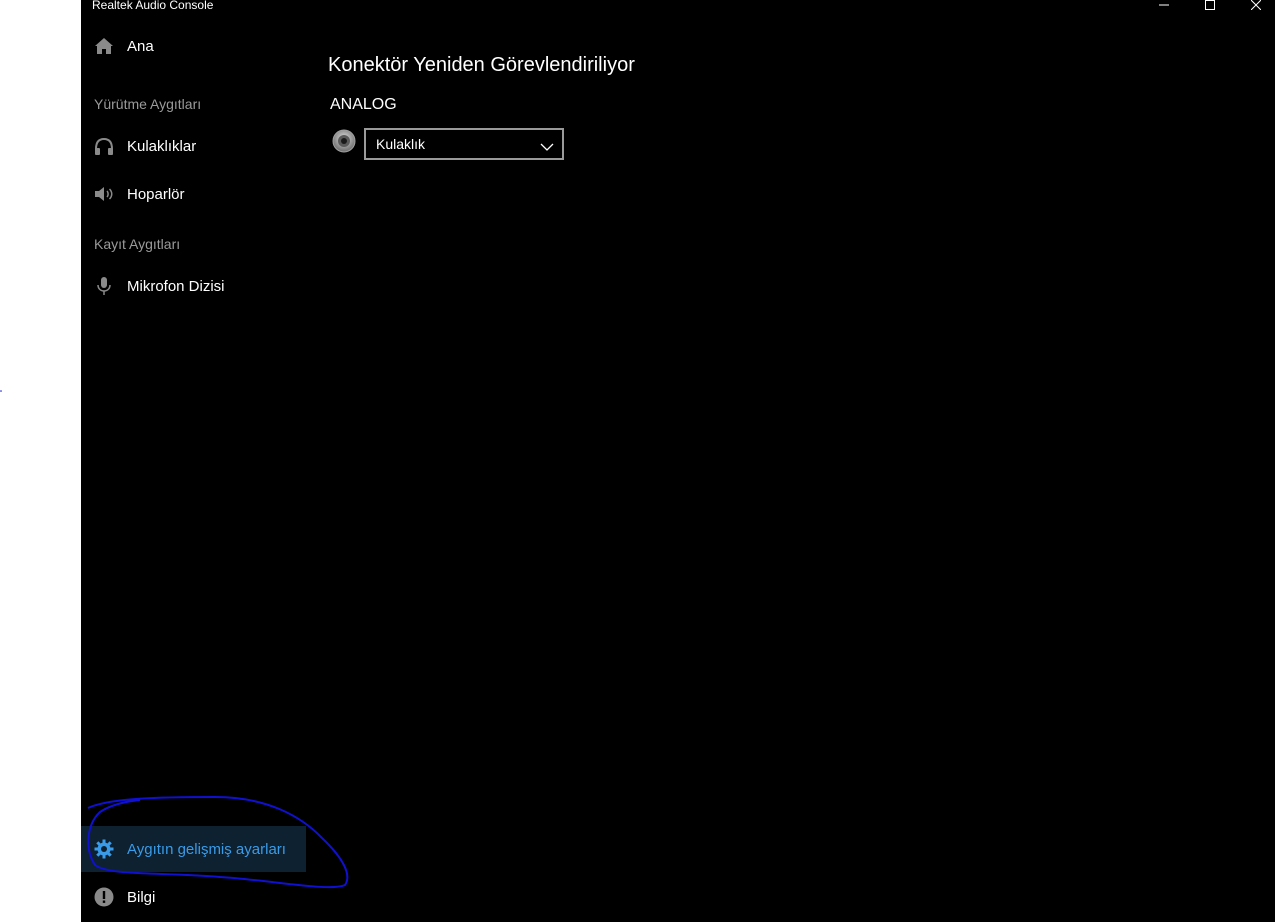 The width and height of the screenshot is (1275, 922). I want to click on sidebar-item-info: Bilgi, so click(193, 897).